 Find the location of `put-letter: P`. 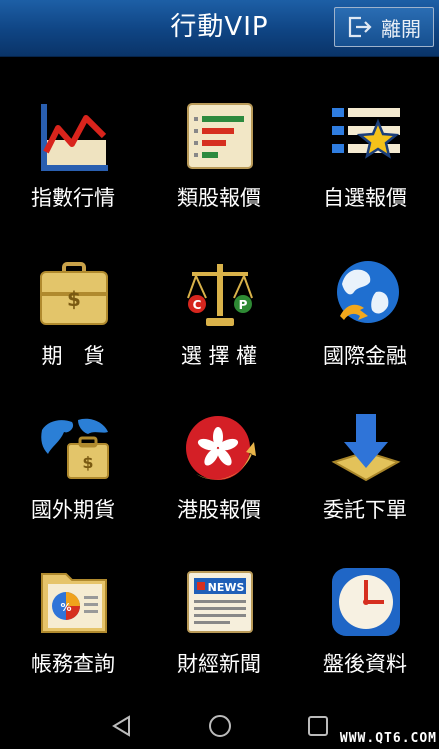

put-letter: P is located at coordinates (243, 305).